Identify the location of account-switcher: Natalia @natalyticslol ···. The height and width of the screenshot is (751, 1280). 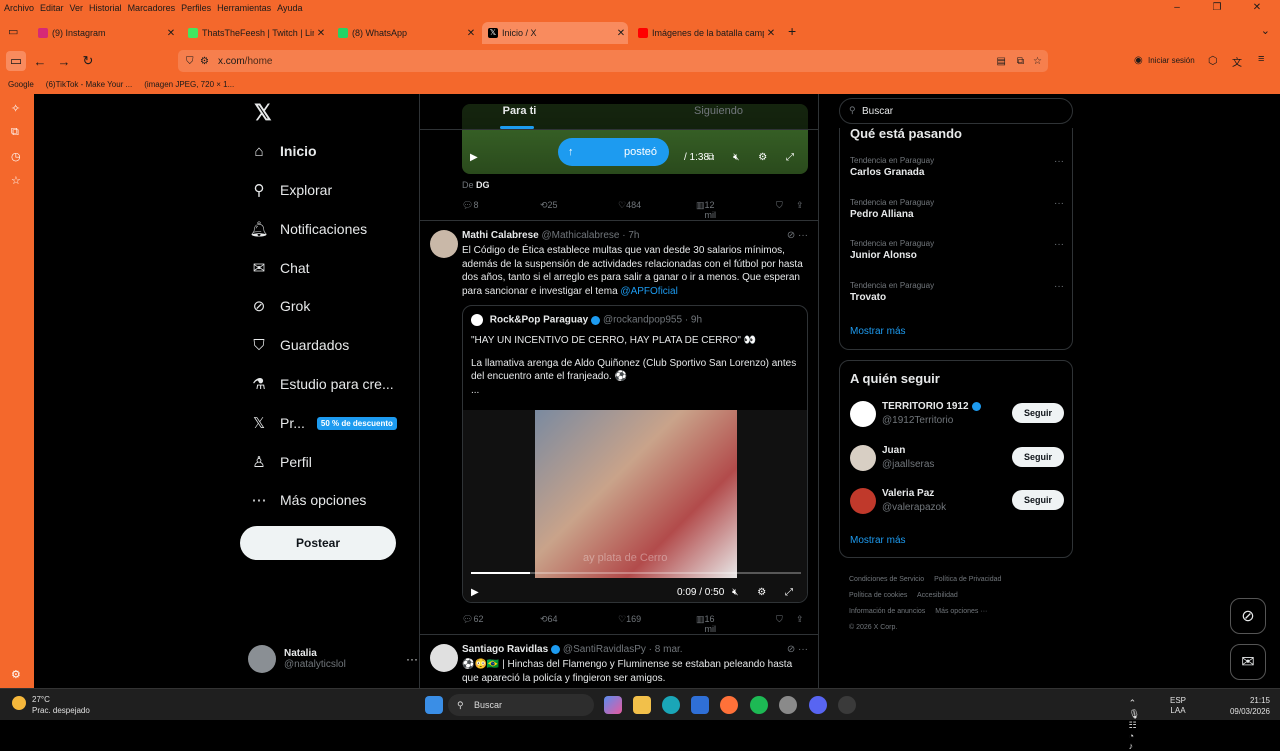
(333, 659).